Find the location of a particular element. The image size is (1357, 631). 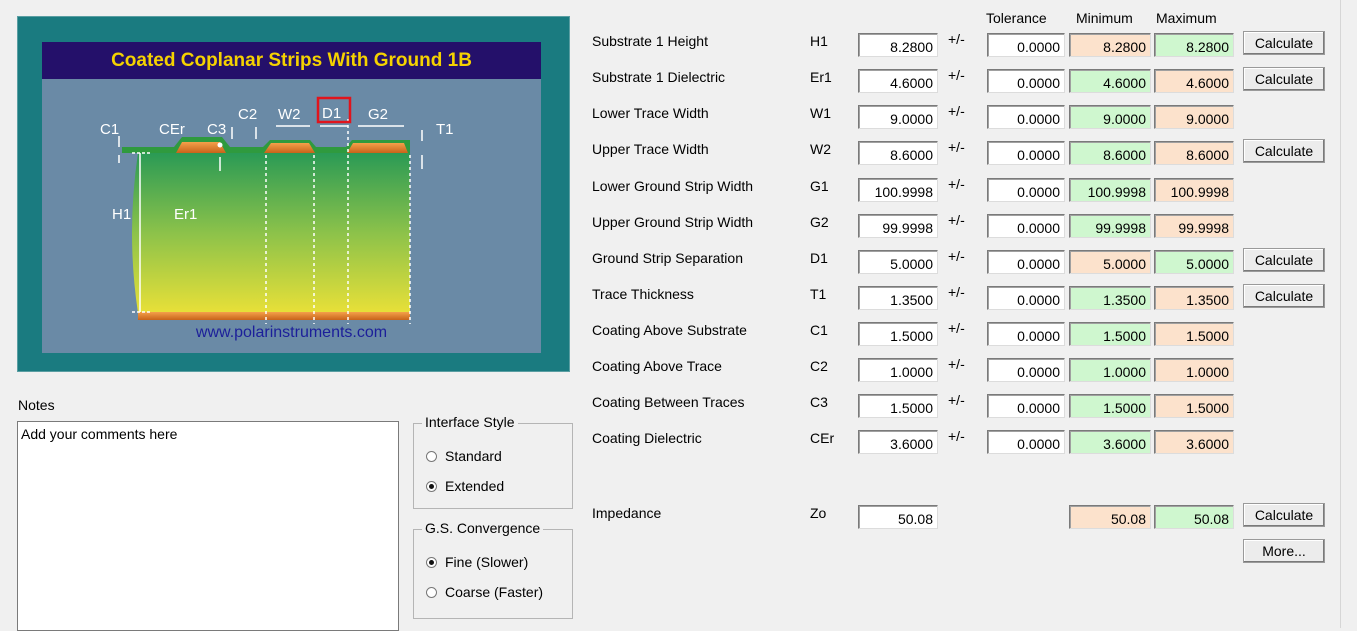

param-max-g1: 100.9998 is located at coordinates (1194, 190).